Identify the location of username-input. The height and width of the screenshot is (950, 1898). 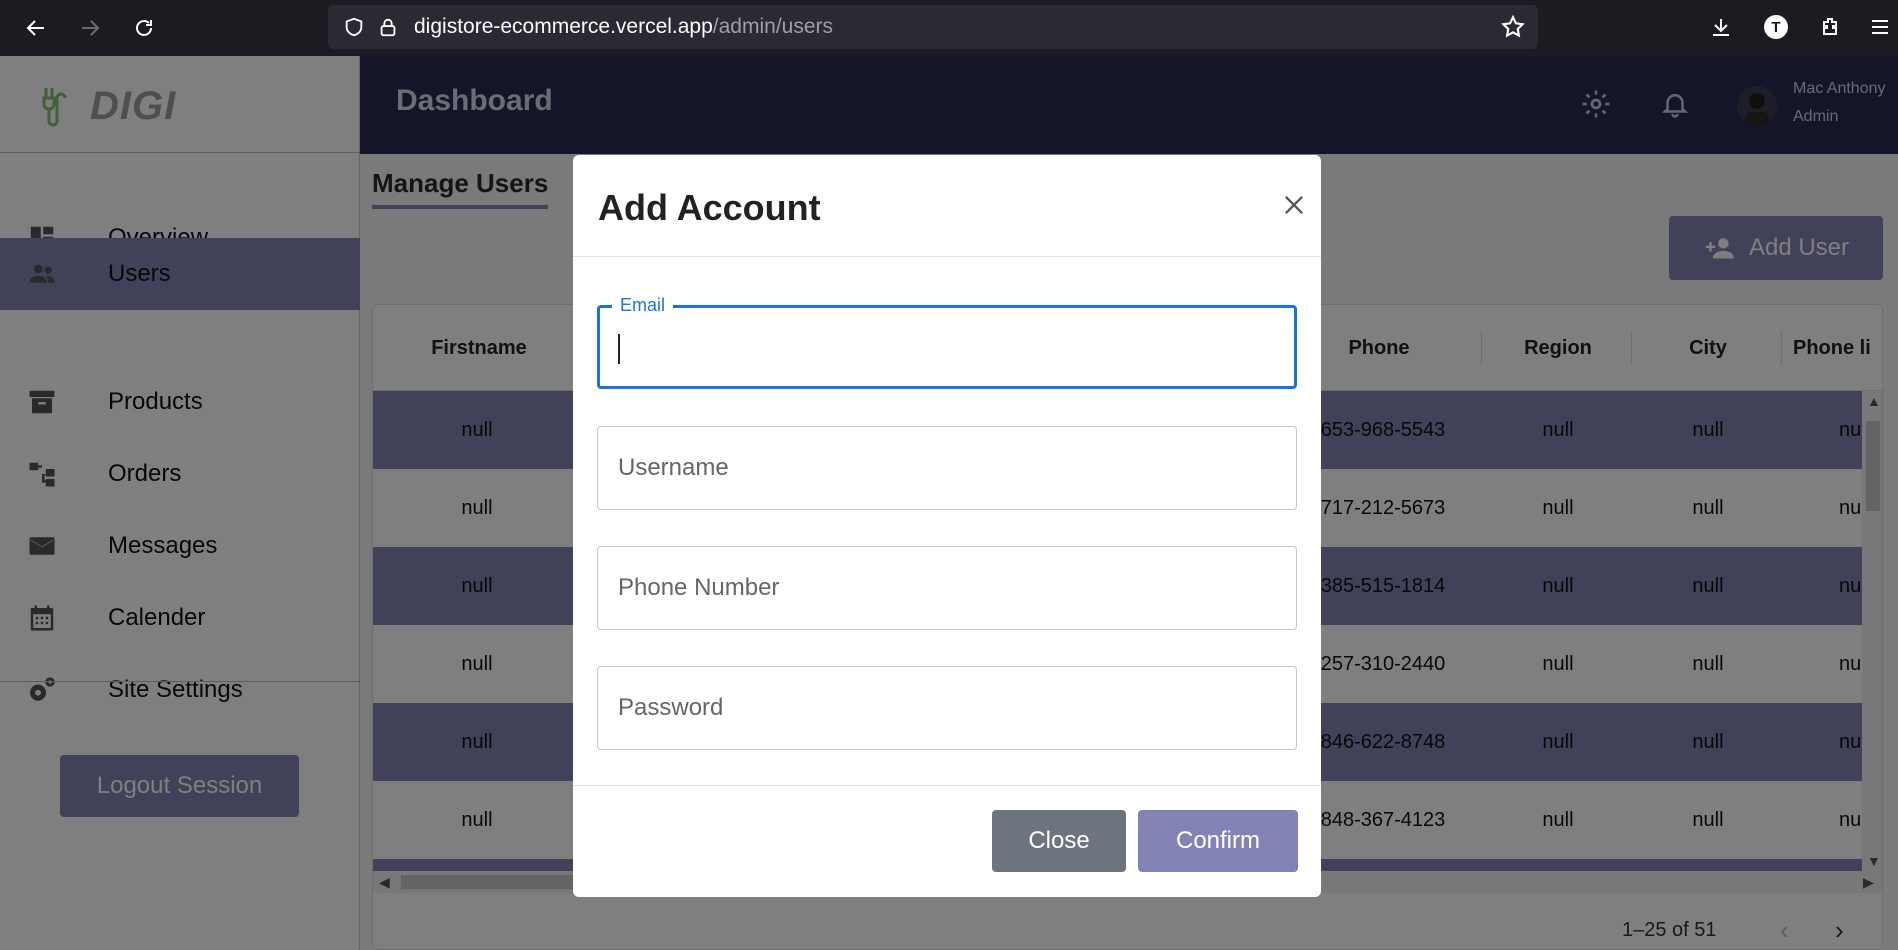
(947, 468).